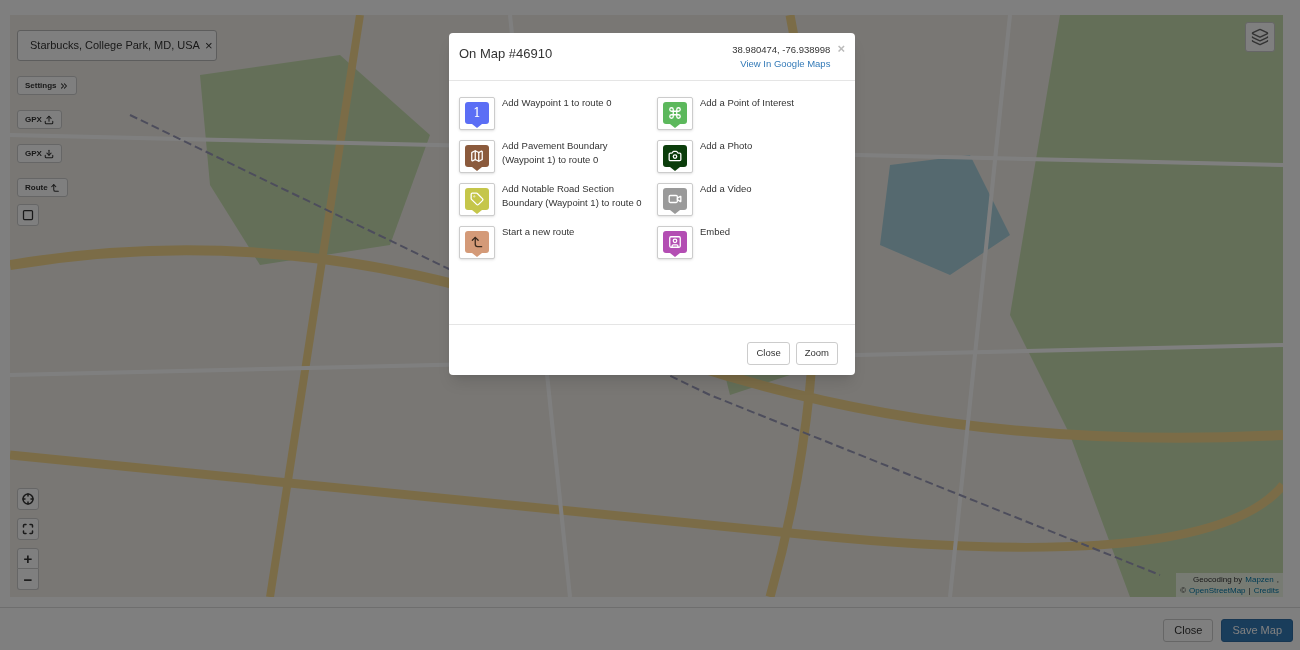 This screenshot has width=1300, height=650. What do you see at coordinates (1249, 590) in the screenshot?
I see `attribution-text: |` at bounding box center [1249, 590].